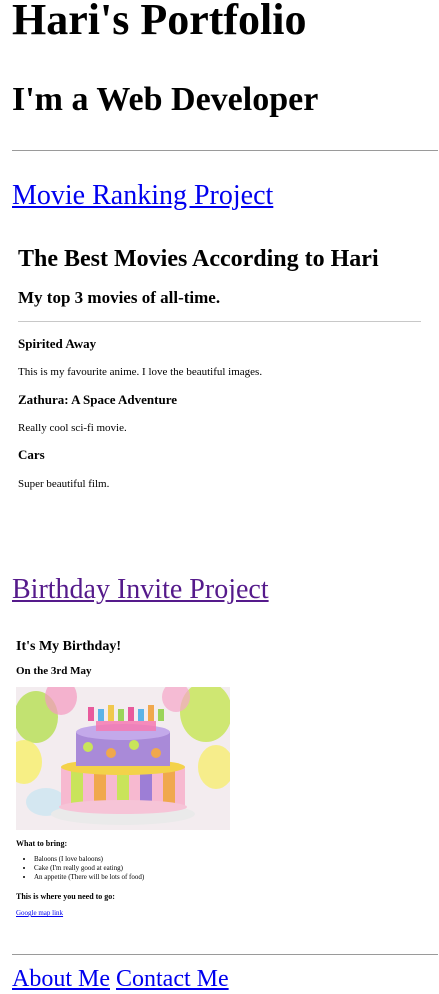 Image resolution: width=439 pixels, height=994 pixels. Describe the element at coordinates (57, 343) in the screenshot. I see `movie-name: Spirited Away` at that location.